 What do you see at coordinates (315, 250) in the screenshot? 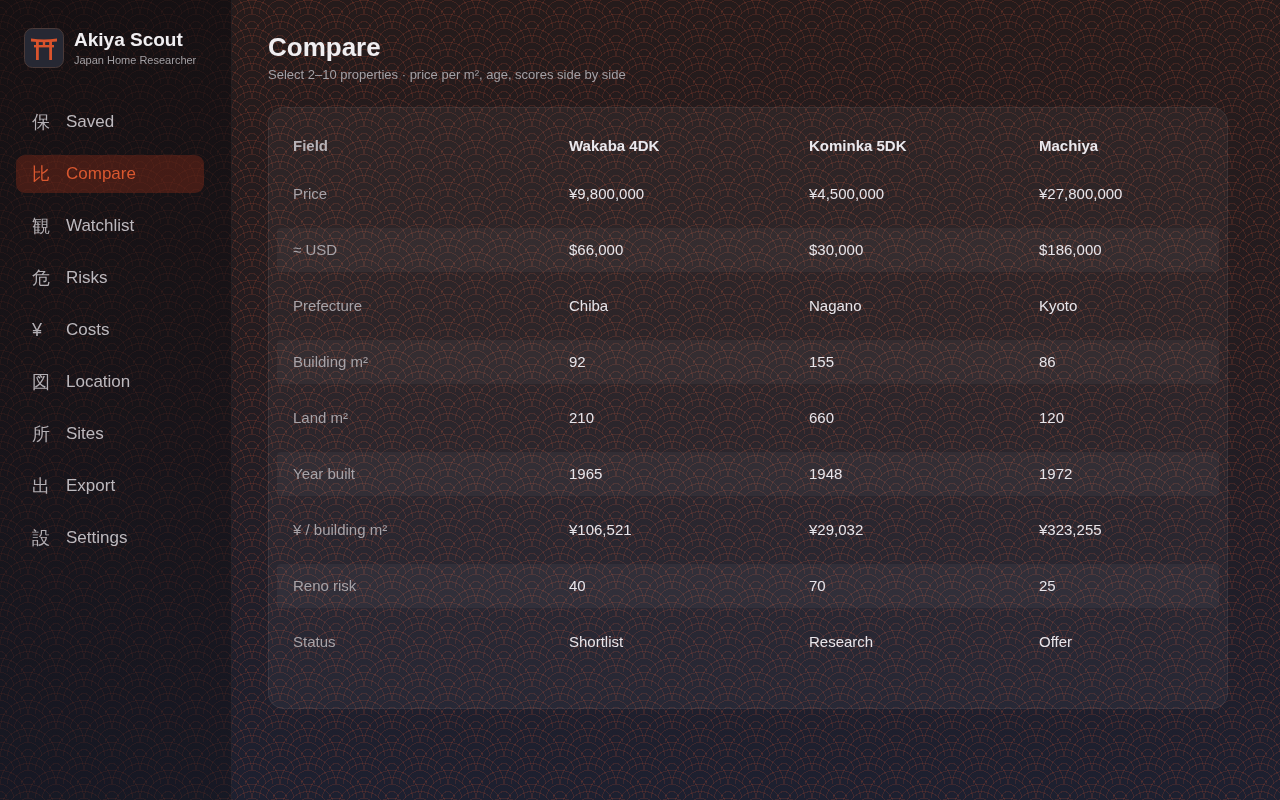
I see `row-label: ≈ USD` at bounding box center [315, 250].